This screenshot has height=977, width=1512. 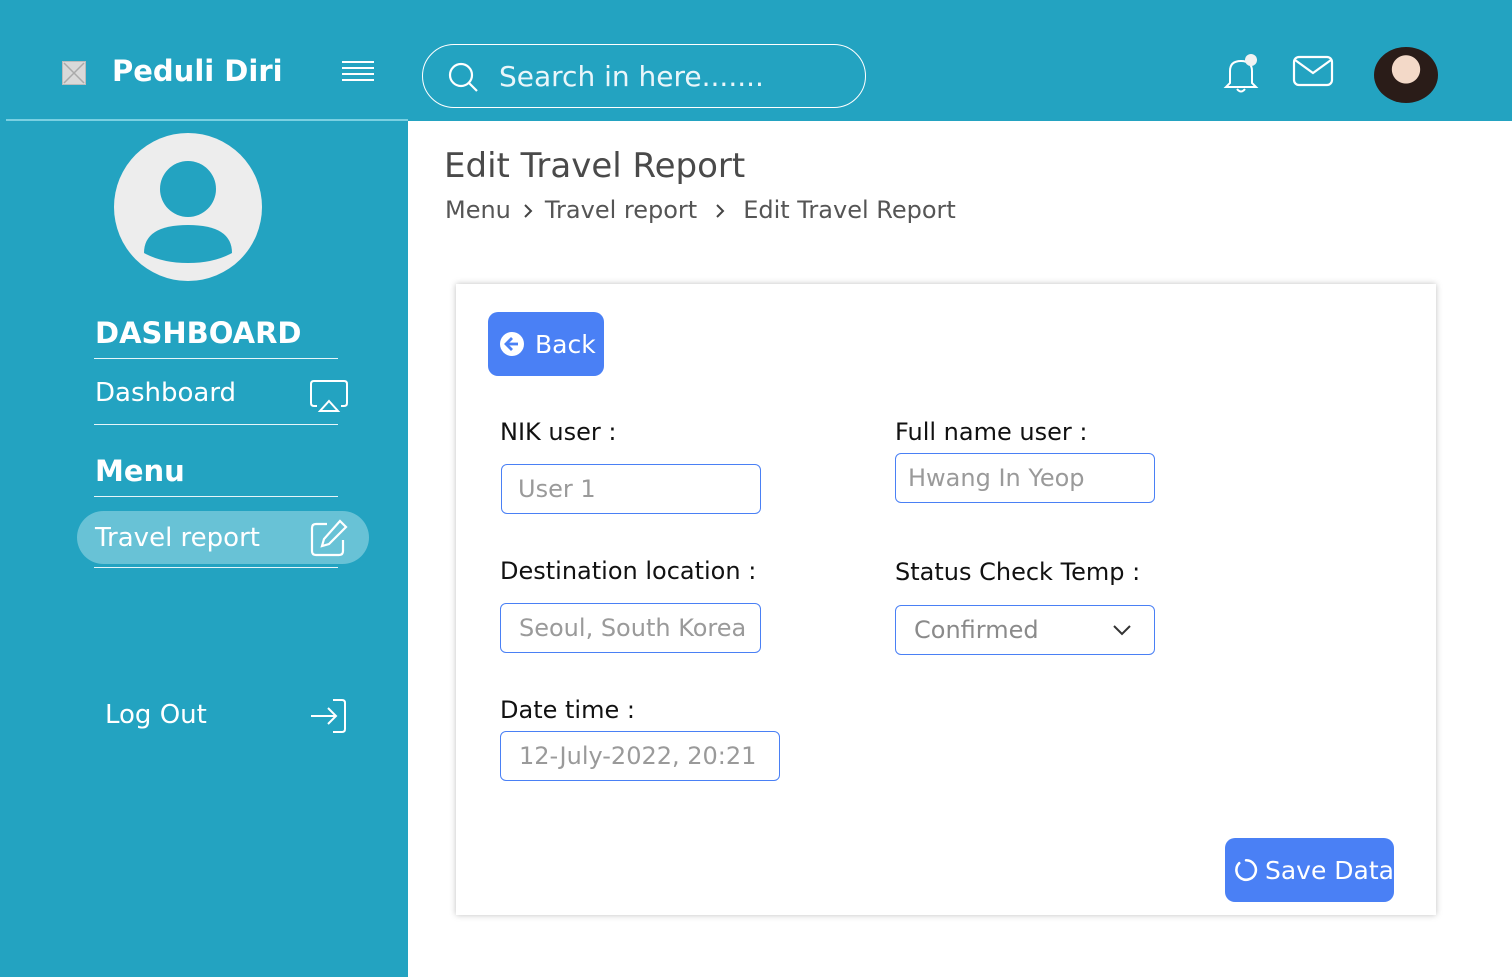 I want to click on user-avatar, so click(x=1406, y=75).